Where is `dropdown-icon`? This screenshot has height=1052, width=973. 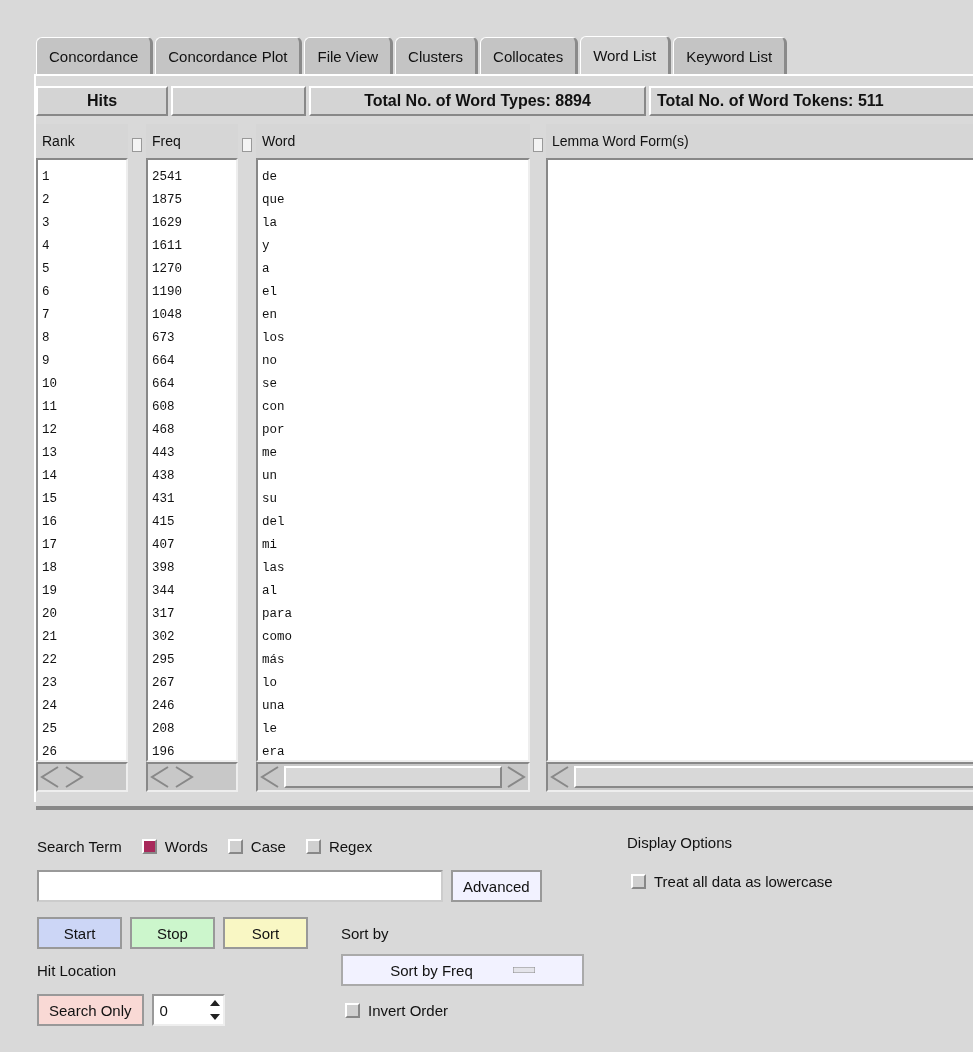 dropdown-icon is located at coordinates (523, 970).